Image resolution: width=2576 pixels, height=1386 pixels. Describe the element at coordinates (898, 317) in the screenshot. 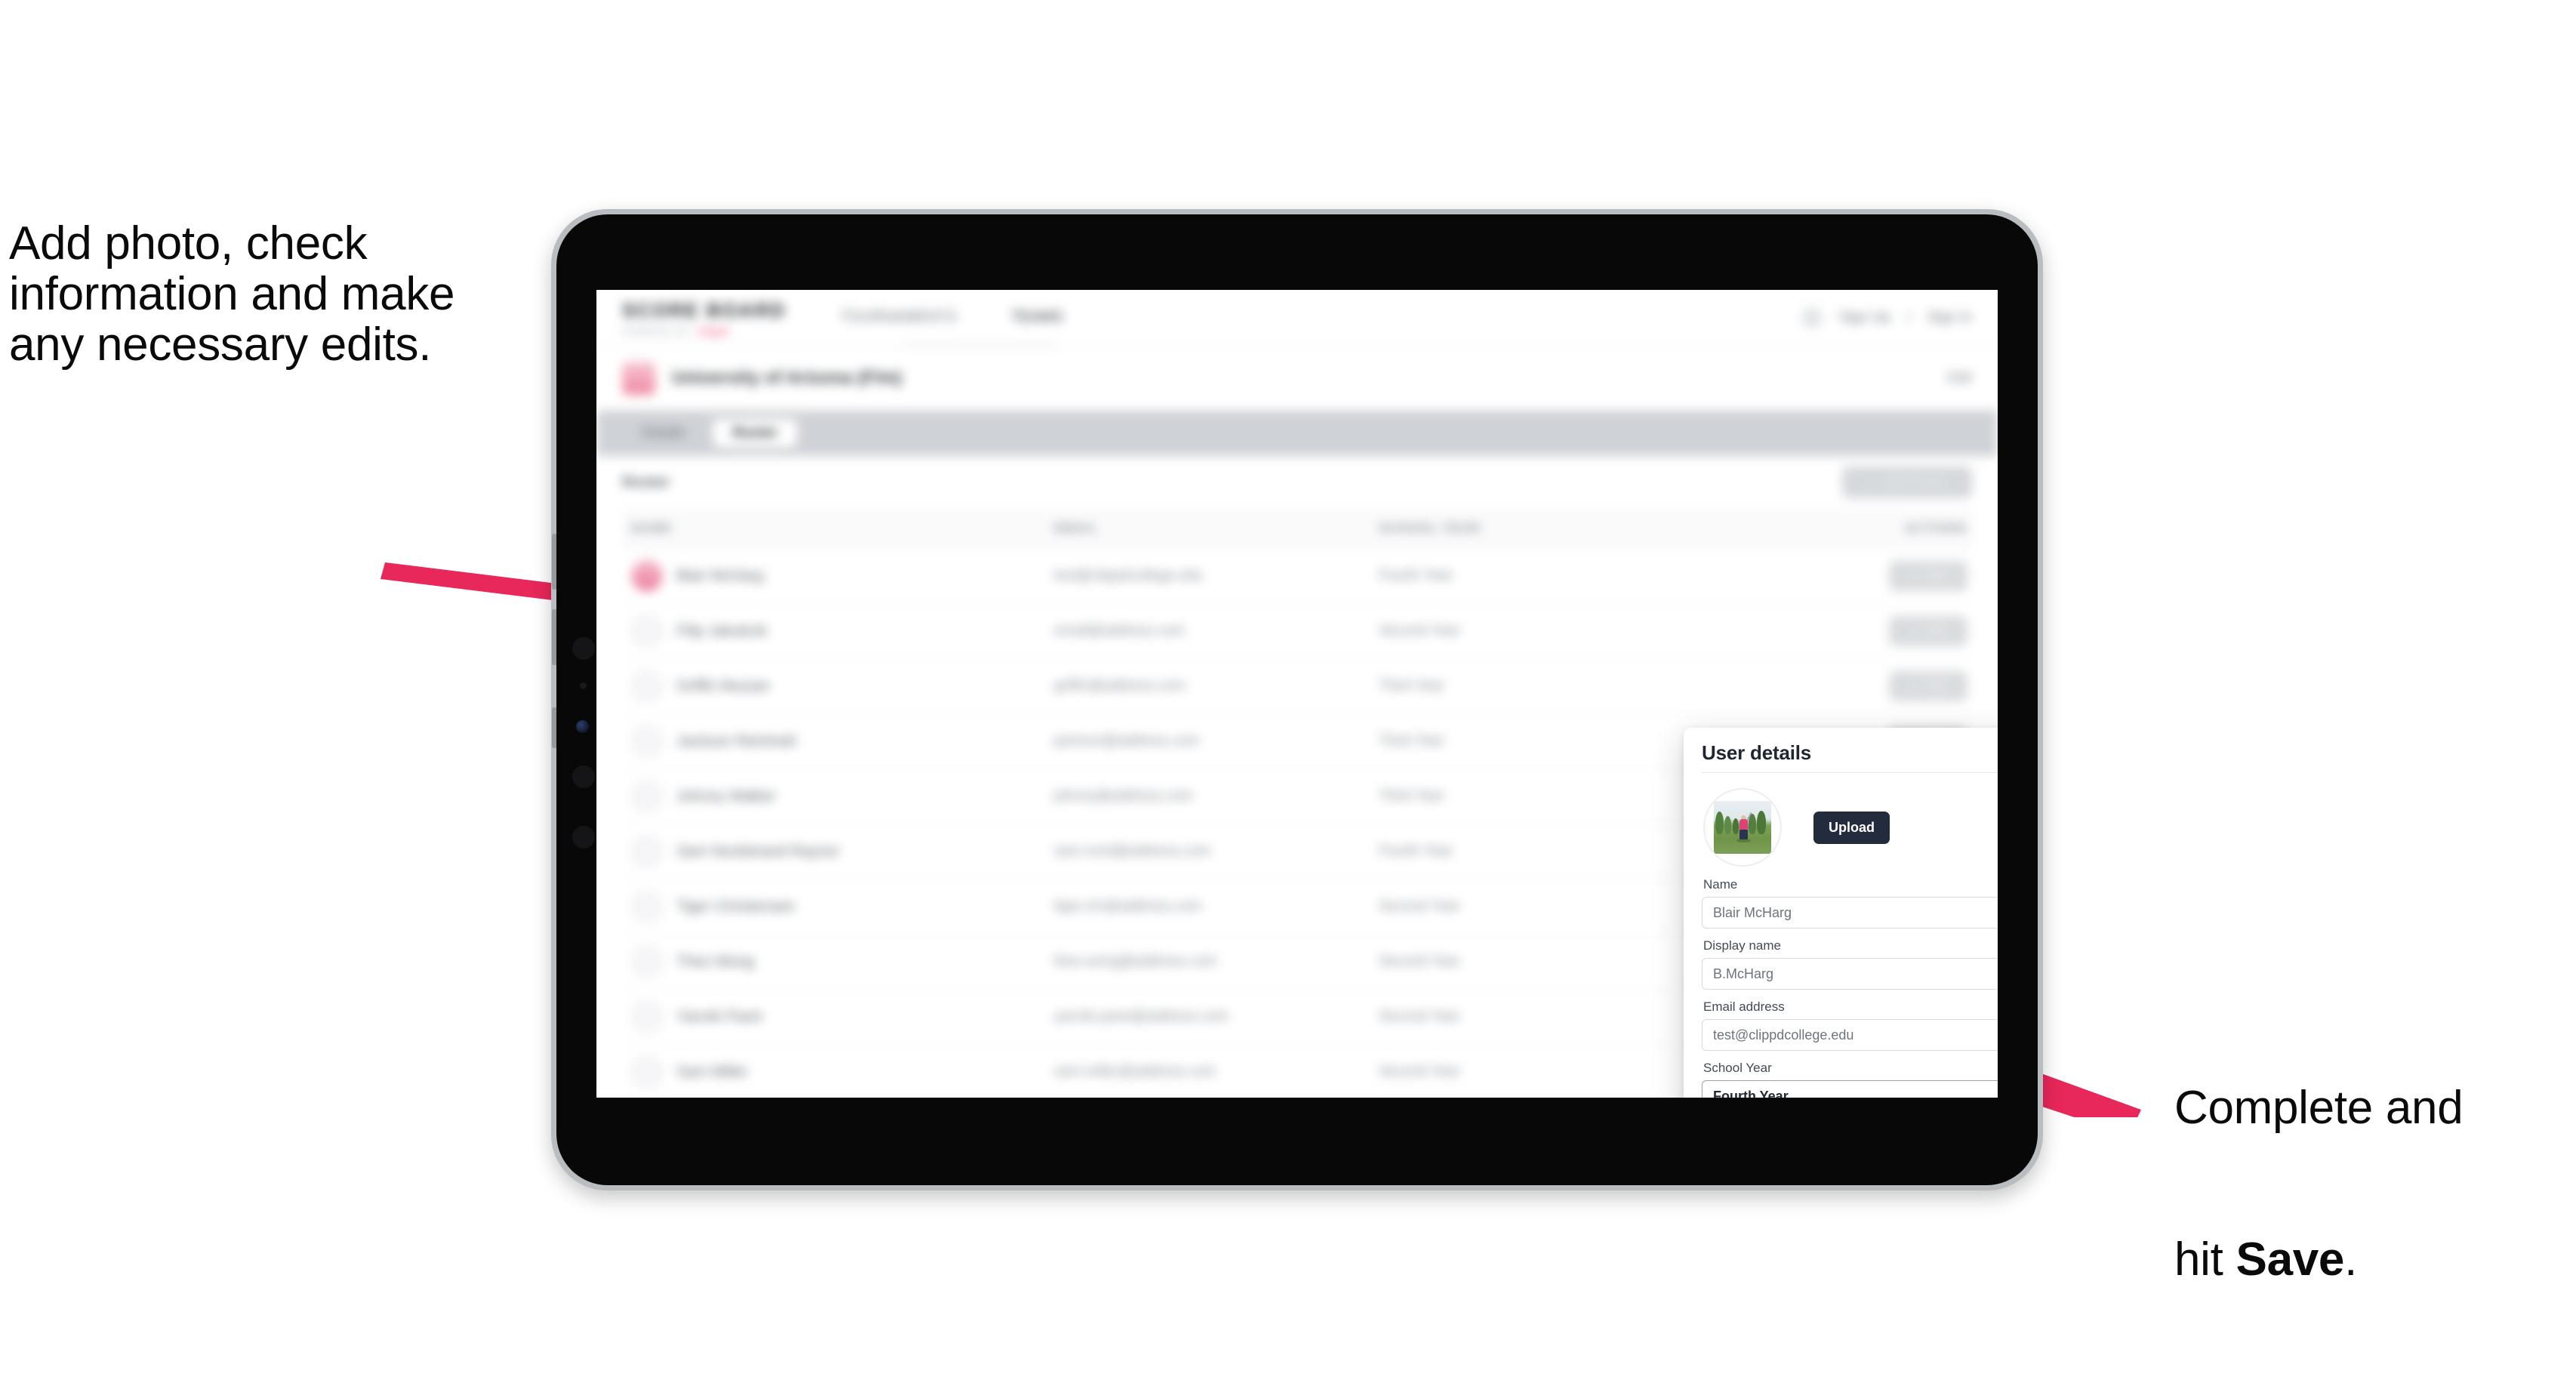

I see `nav-link-tournaments: TOURNAMENTS` at that location.